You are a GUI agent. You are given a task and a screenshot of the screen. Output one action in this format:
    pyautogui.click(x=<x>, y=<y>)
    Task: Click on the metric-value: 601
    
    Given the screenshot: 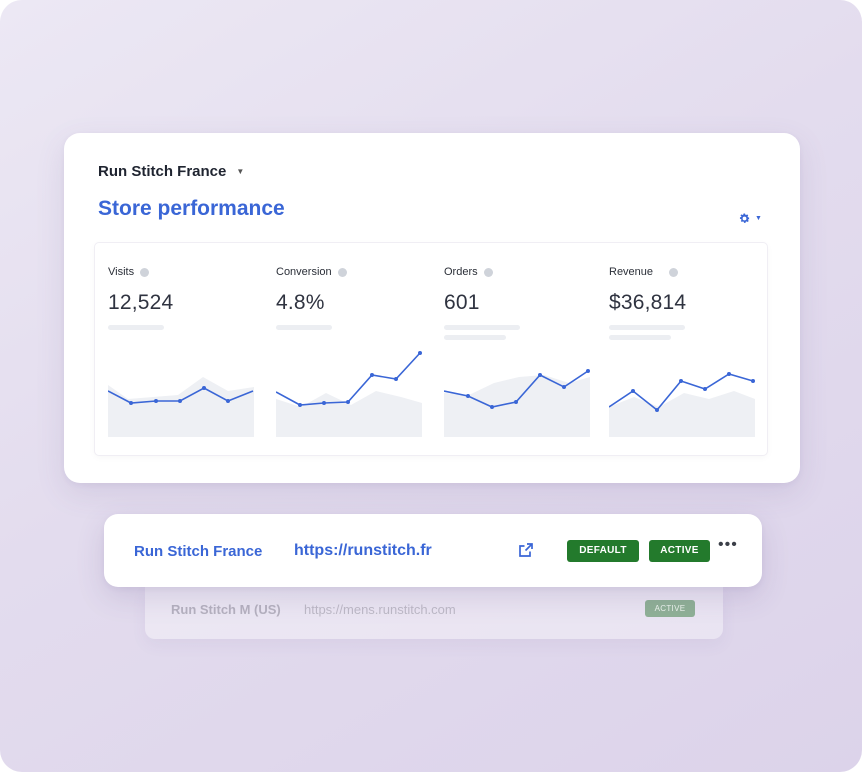 What is the action you would take?
    pyautogui.click(x=462, y=302)
    